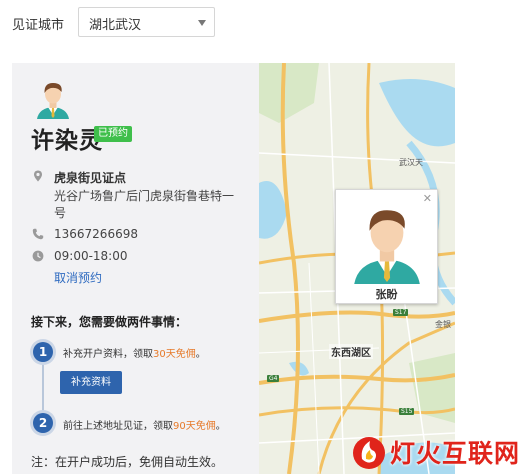  What do you see at coordinates (91, 382) in the screenshot?
I see `fill-info-button: 补充资料` at bounding box center [91, 382].